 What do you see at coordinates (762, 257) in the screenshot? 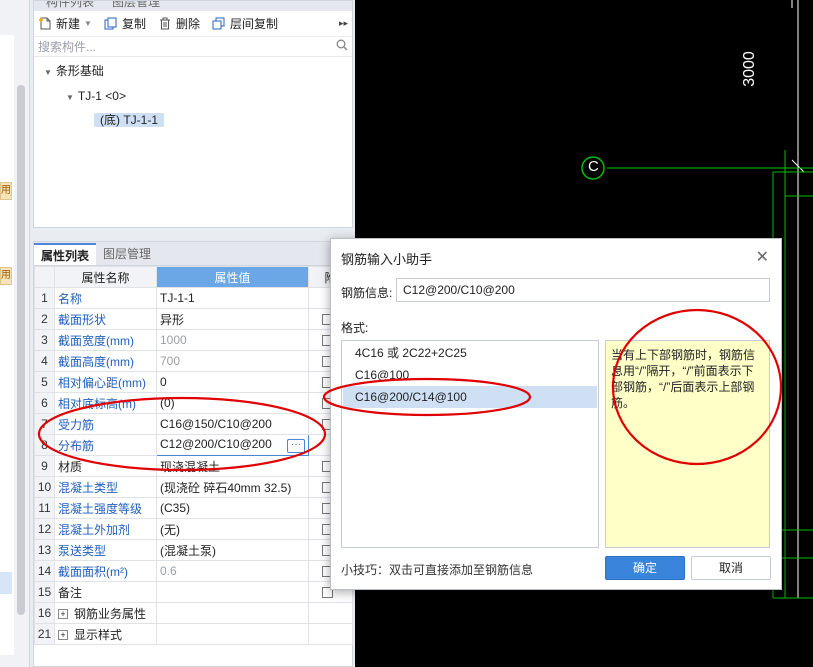
I see `close-icon: ✕` at bounding box center [762, 257].